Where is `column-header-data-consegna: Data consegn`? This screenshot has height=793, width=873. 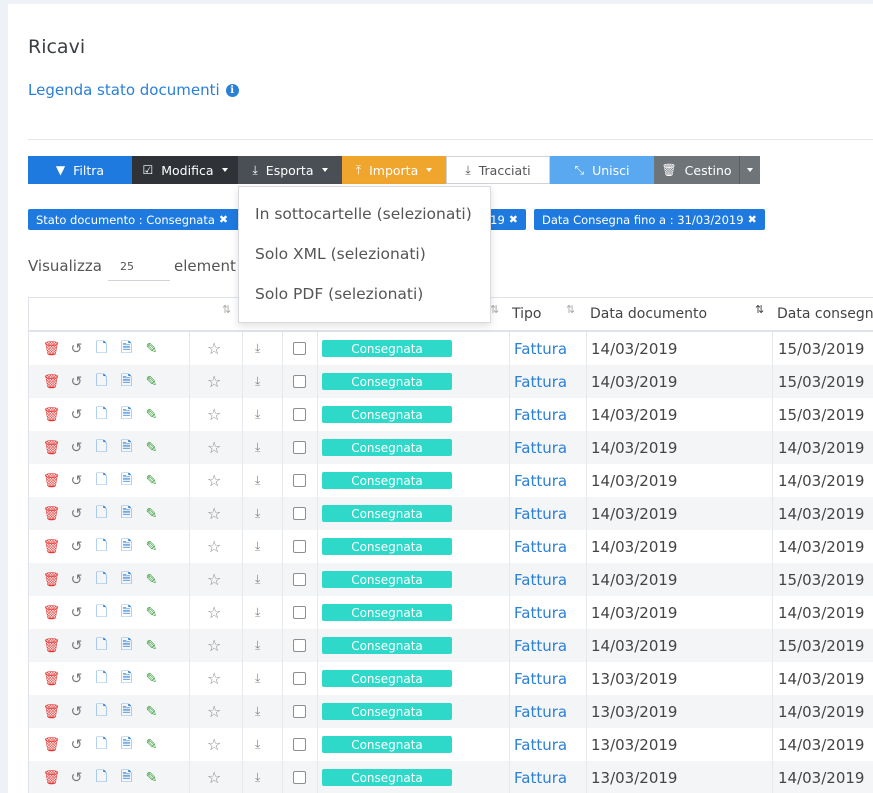
column-header-data-consegna: Data consegn is located at coordinates (825, 314).